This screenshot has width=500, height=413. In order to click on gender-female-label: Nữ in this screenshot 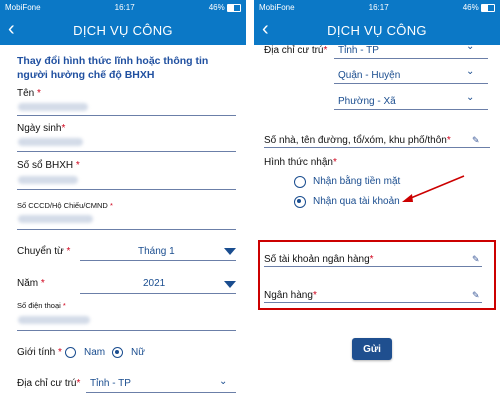, I will do `click(138, 352)`.